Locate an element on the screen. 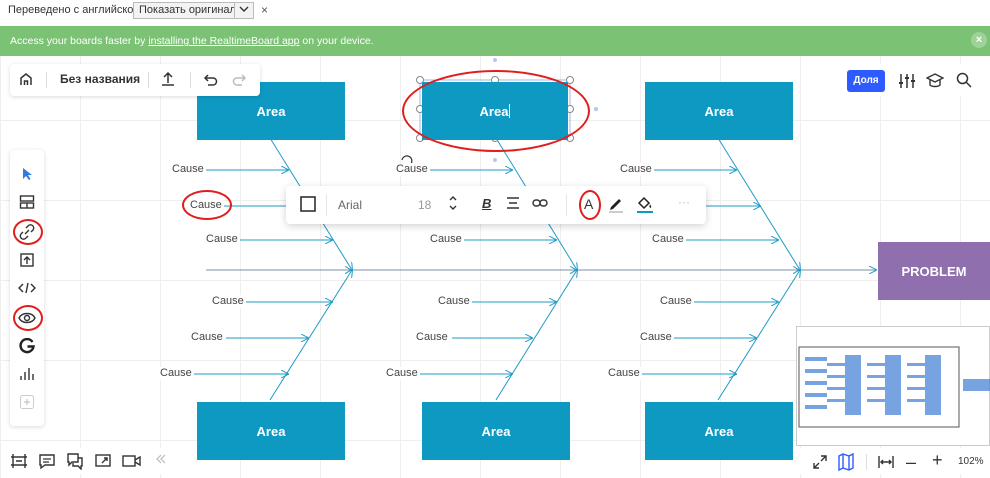 This screenshot has width=990, height=478. show-original-button: Показать оригинал is located at coordinates (187, 10).